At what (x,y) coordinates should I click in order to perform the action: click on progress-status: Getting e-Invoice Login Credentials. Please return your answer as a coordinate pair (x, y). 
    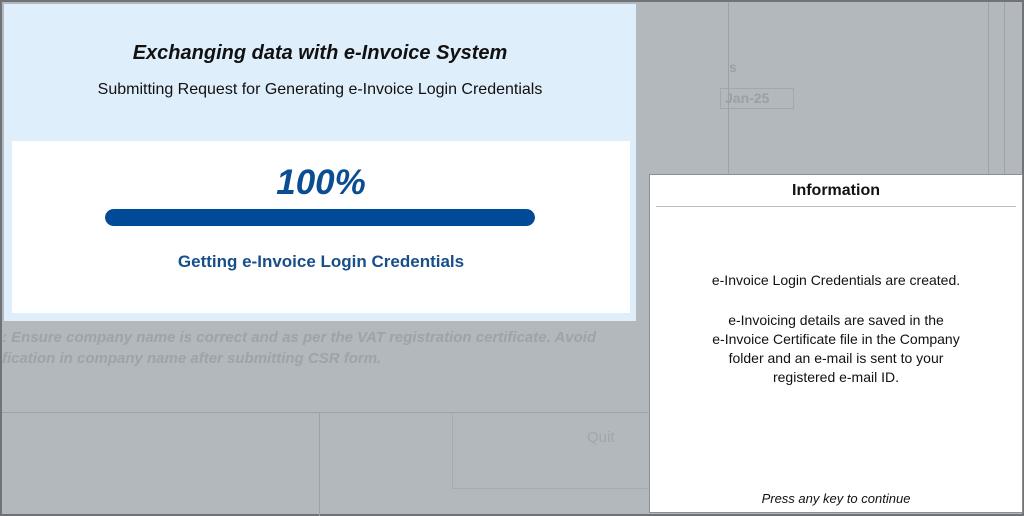
    Looking at the image, I should click on (321, 261).